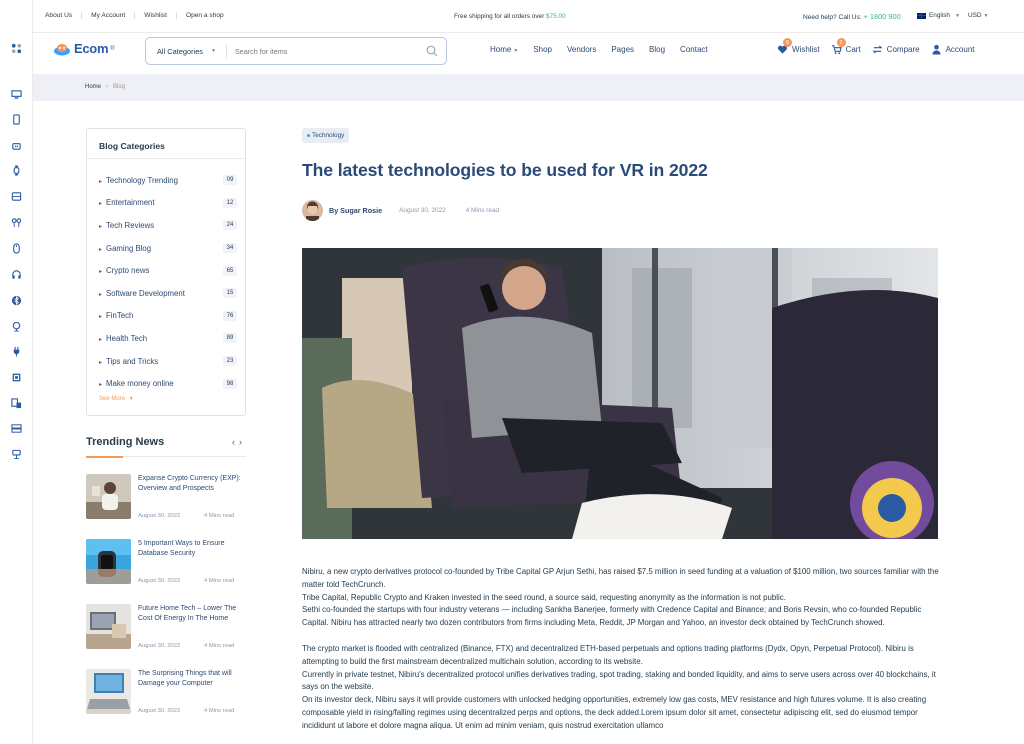 The width and height of the screenshot is (1024, 744). I want to click on article-category-tag: Technology, so click(326, 135).